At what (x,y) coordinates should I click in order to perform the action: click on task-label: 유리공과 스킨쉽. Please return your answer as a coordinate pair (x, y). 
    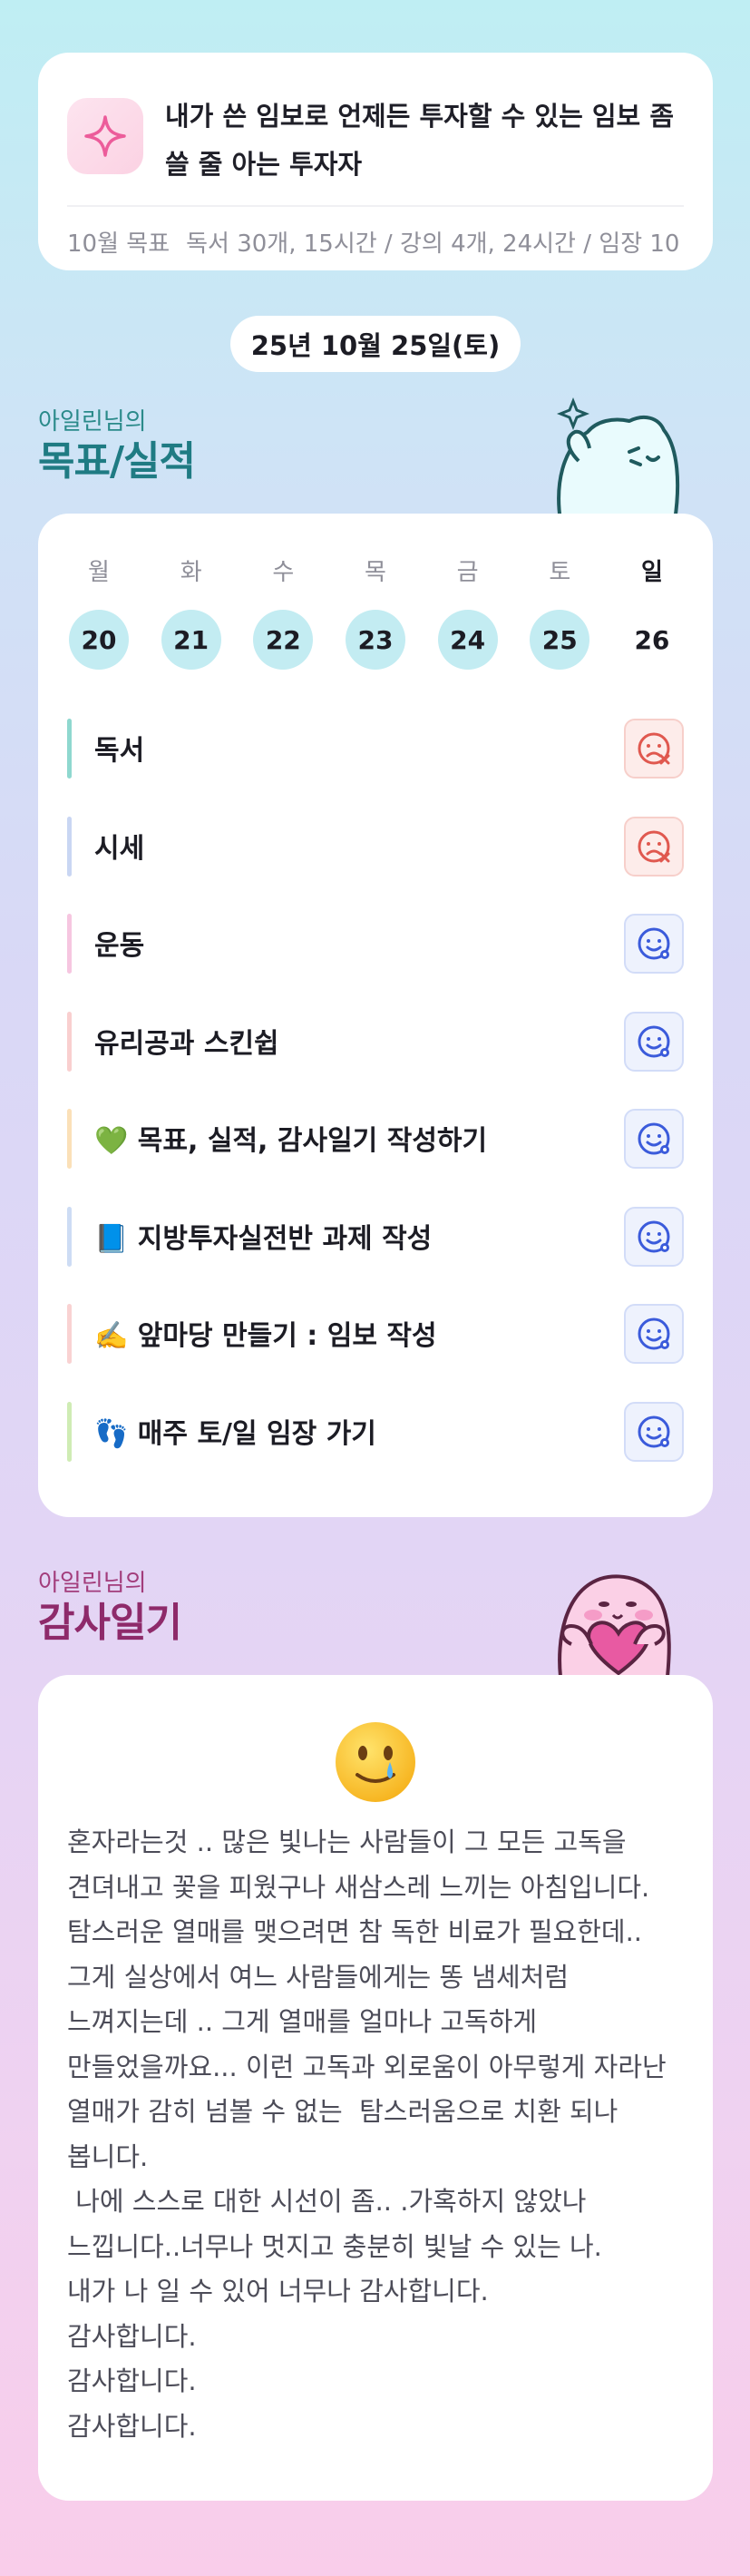
    Looking at the image, I should click on (186, 1043).